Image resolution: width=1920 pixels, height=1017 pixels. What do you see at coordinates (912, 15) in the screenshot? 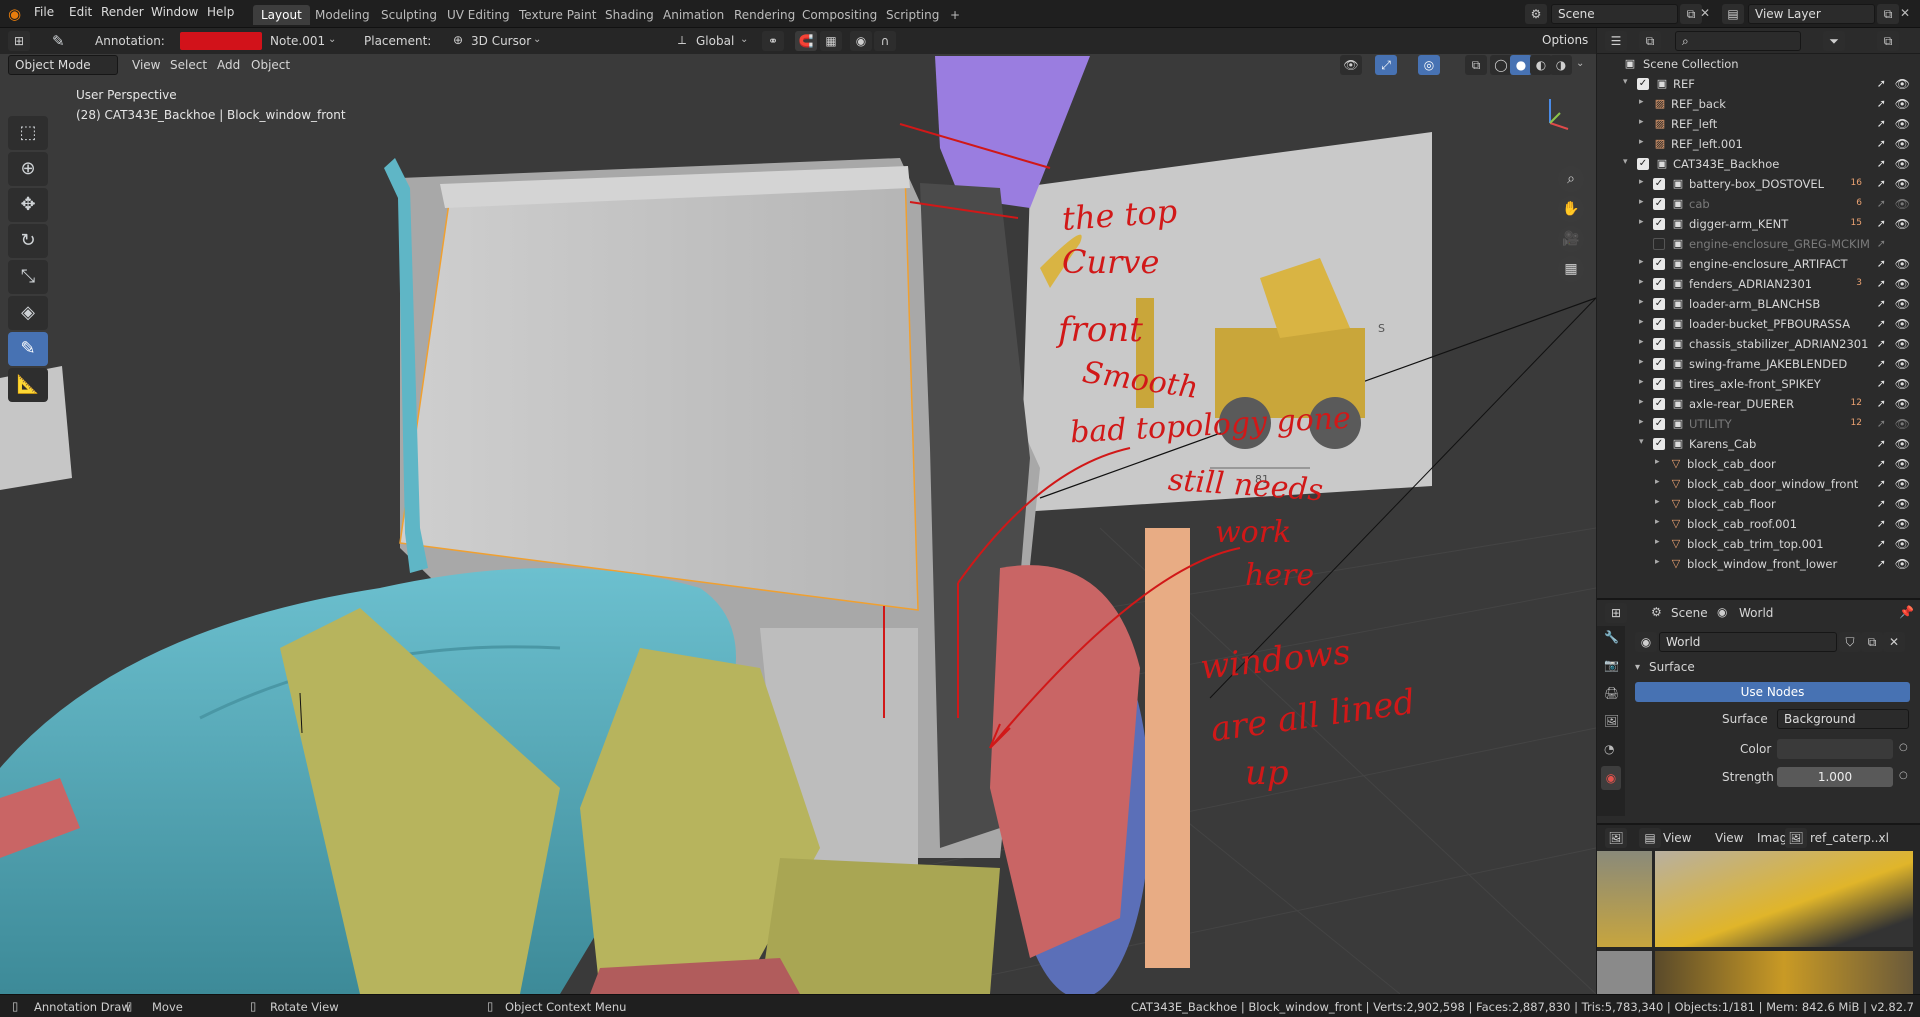
I see `tab-scripting: Scripting` at bounding box center [912, 15].